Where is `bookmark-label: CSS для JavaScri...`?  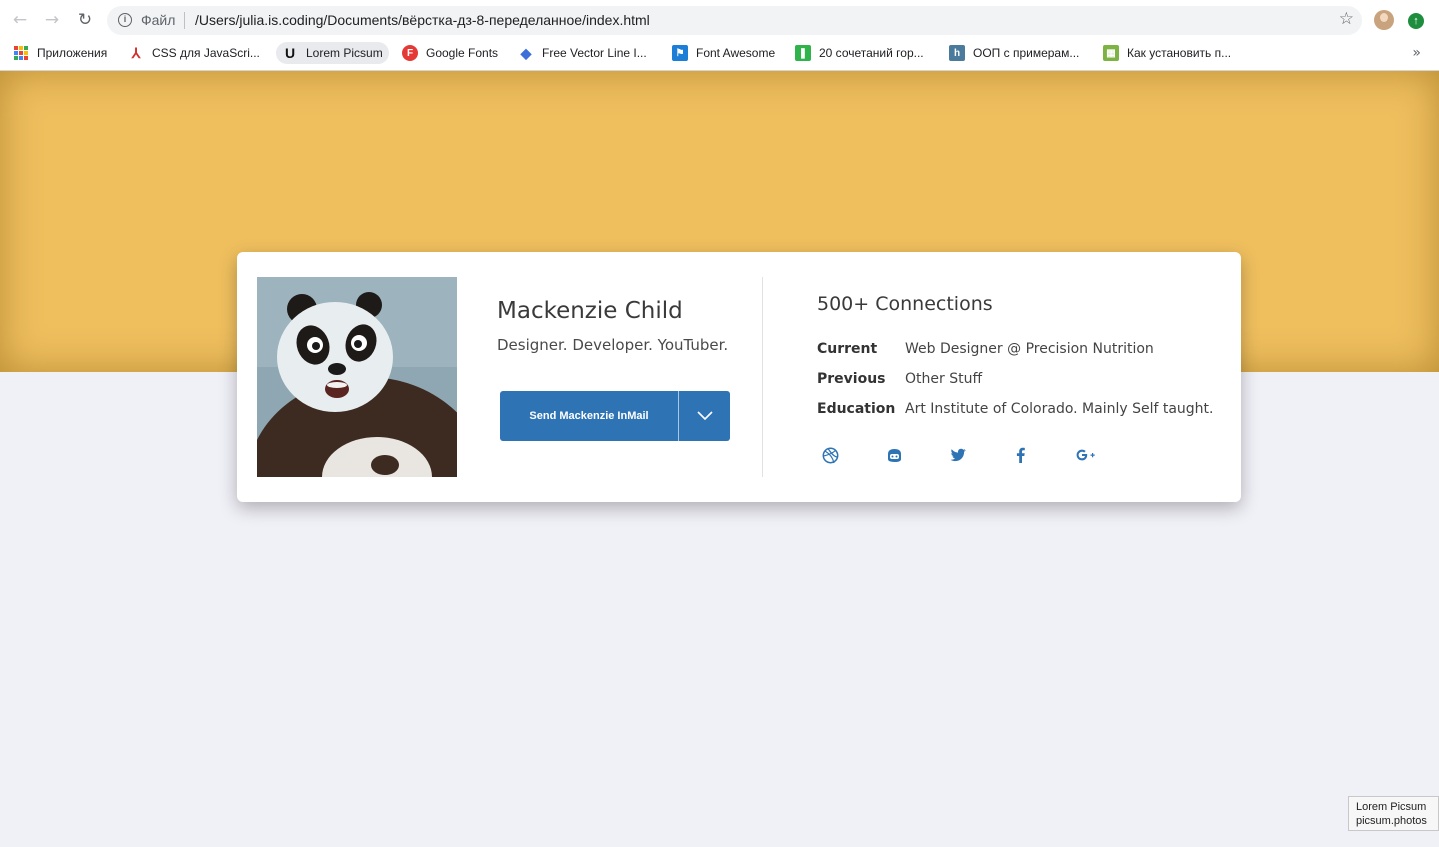
bookmark-label: CSS для JavaScri... is located at coordinates (206, 53).